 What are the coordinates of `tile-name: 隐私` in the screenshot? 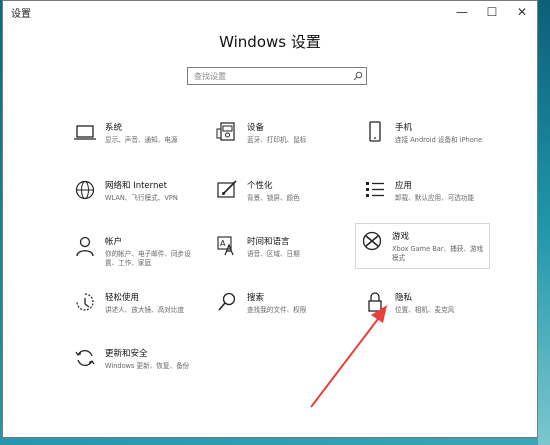 It's located at (404, 298).